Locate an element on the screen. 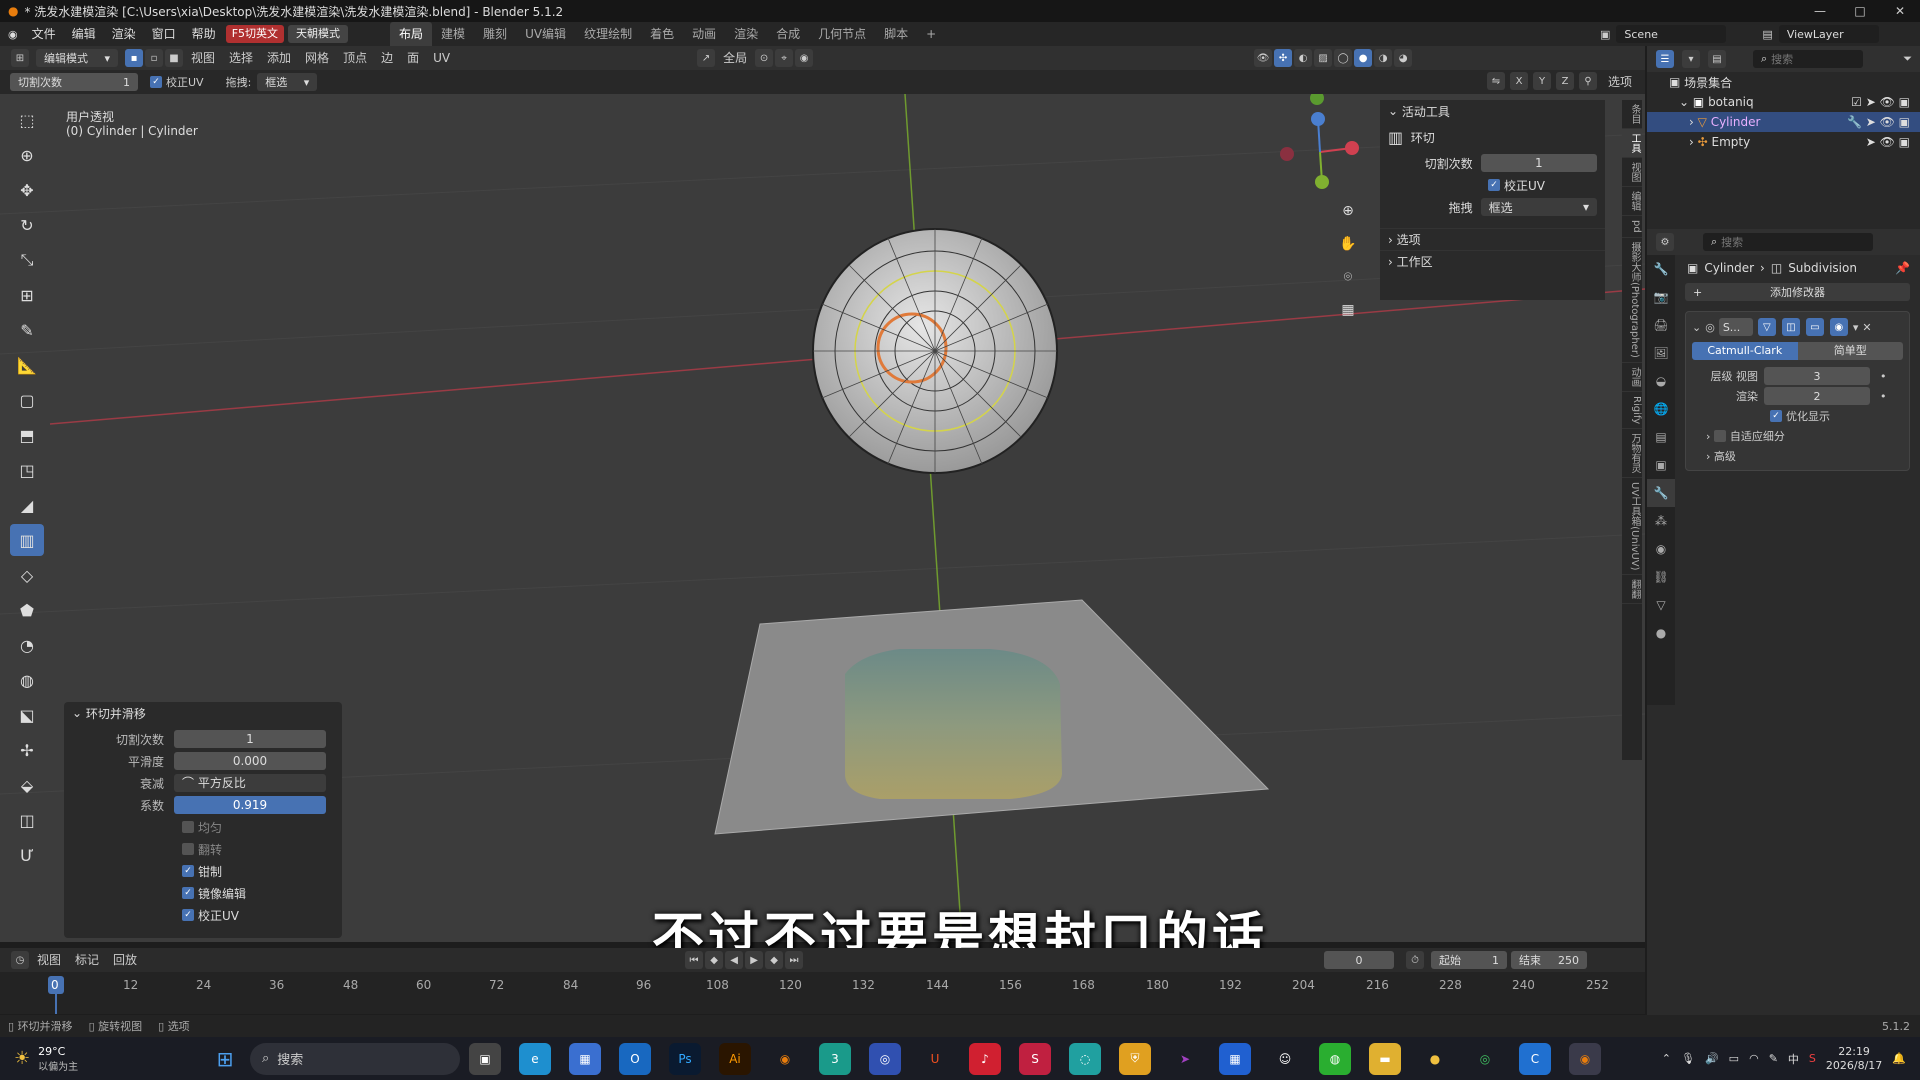  menu-edit: 编辑 is located at coordinates (84, 34).